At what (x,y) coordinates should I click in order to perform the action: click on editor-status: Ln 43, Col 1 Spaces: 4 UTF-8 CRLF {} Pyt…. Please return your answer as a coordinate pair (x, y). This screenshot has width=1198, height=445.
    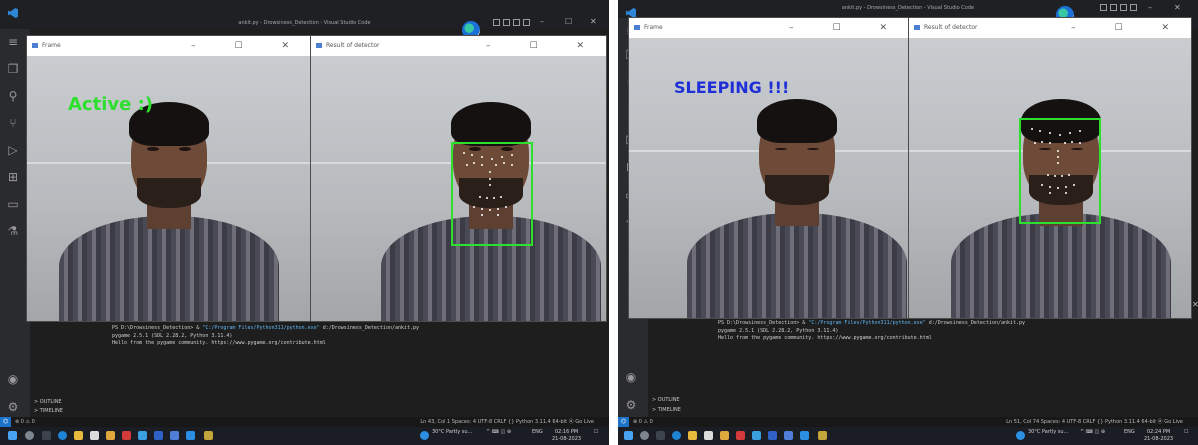
    Looking at the image, I should click on (507, 422).